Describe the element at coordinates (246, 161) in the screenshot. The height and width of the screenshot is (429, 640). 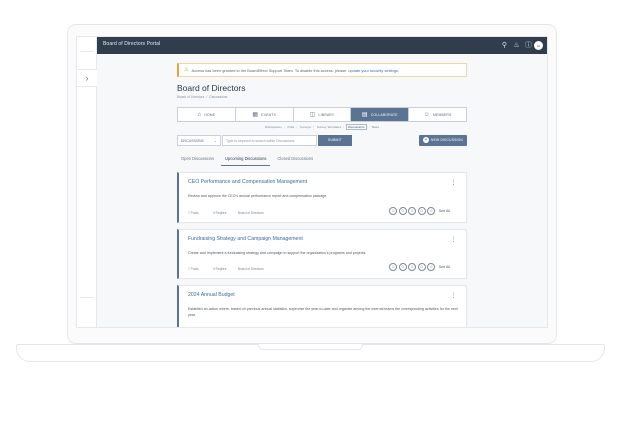
I see `tab-upcoming-discussions: Upcoming Discussions` at that location.